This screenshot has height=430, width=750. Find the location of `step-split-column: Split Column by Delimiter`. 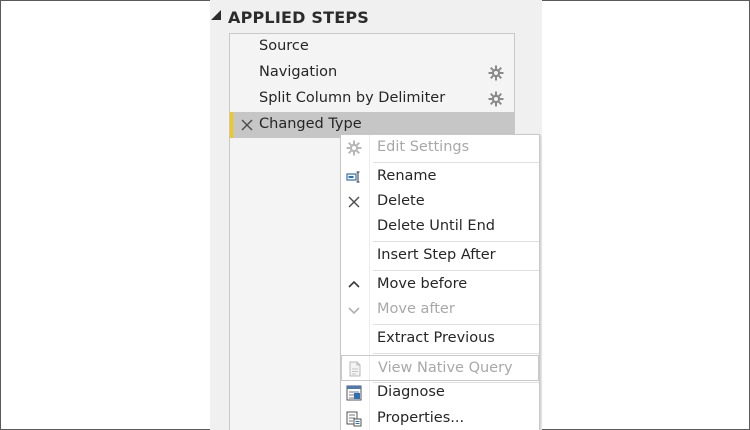

step-split-column: Split Column by Delimiter is located at coordinates (372, 99).